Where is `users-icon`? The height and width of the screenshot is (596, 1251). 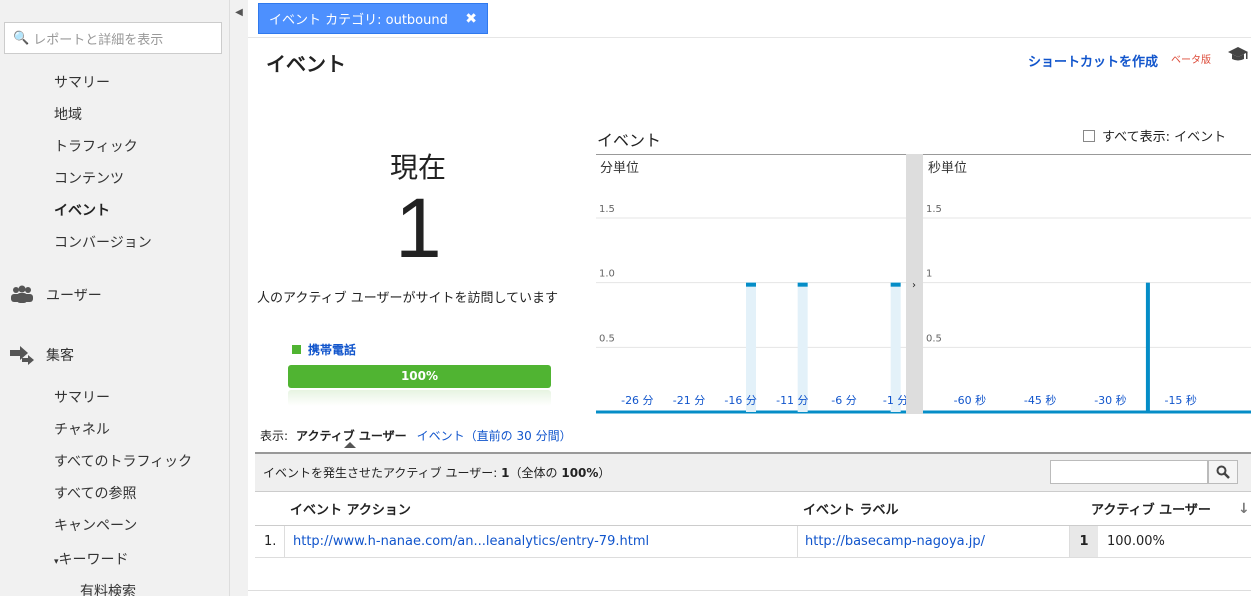
users-icon is located at coordinates (22, 294).